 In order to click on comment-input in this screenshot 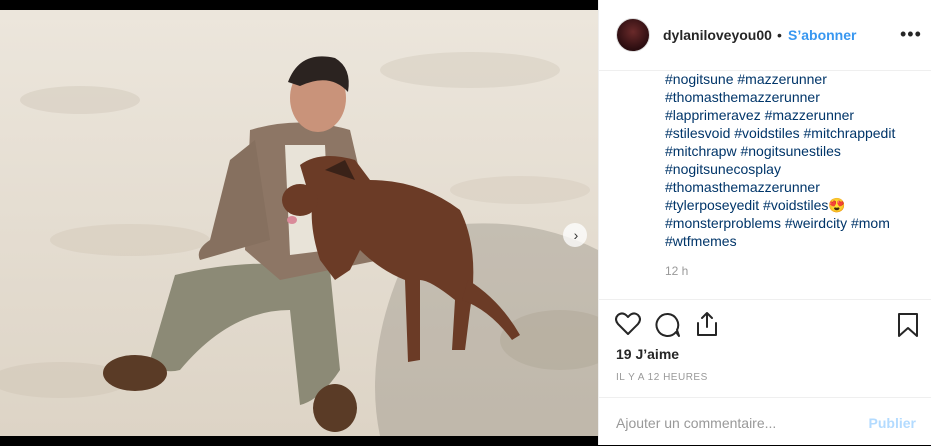, I will do `click(731, 423)`.